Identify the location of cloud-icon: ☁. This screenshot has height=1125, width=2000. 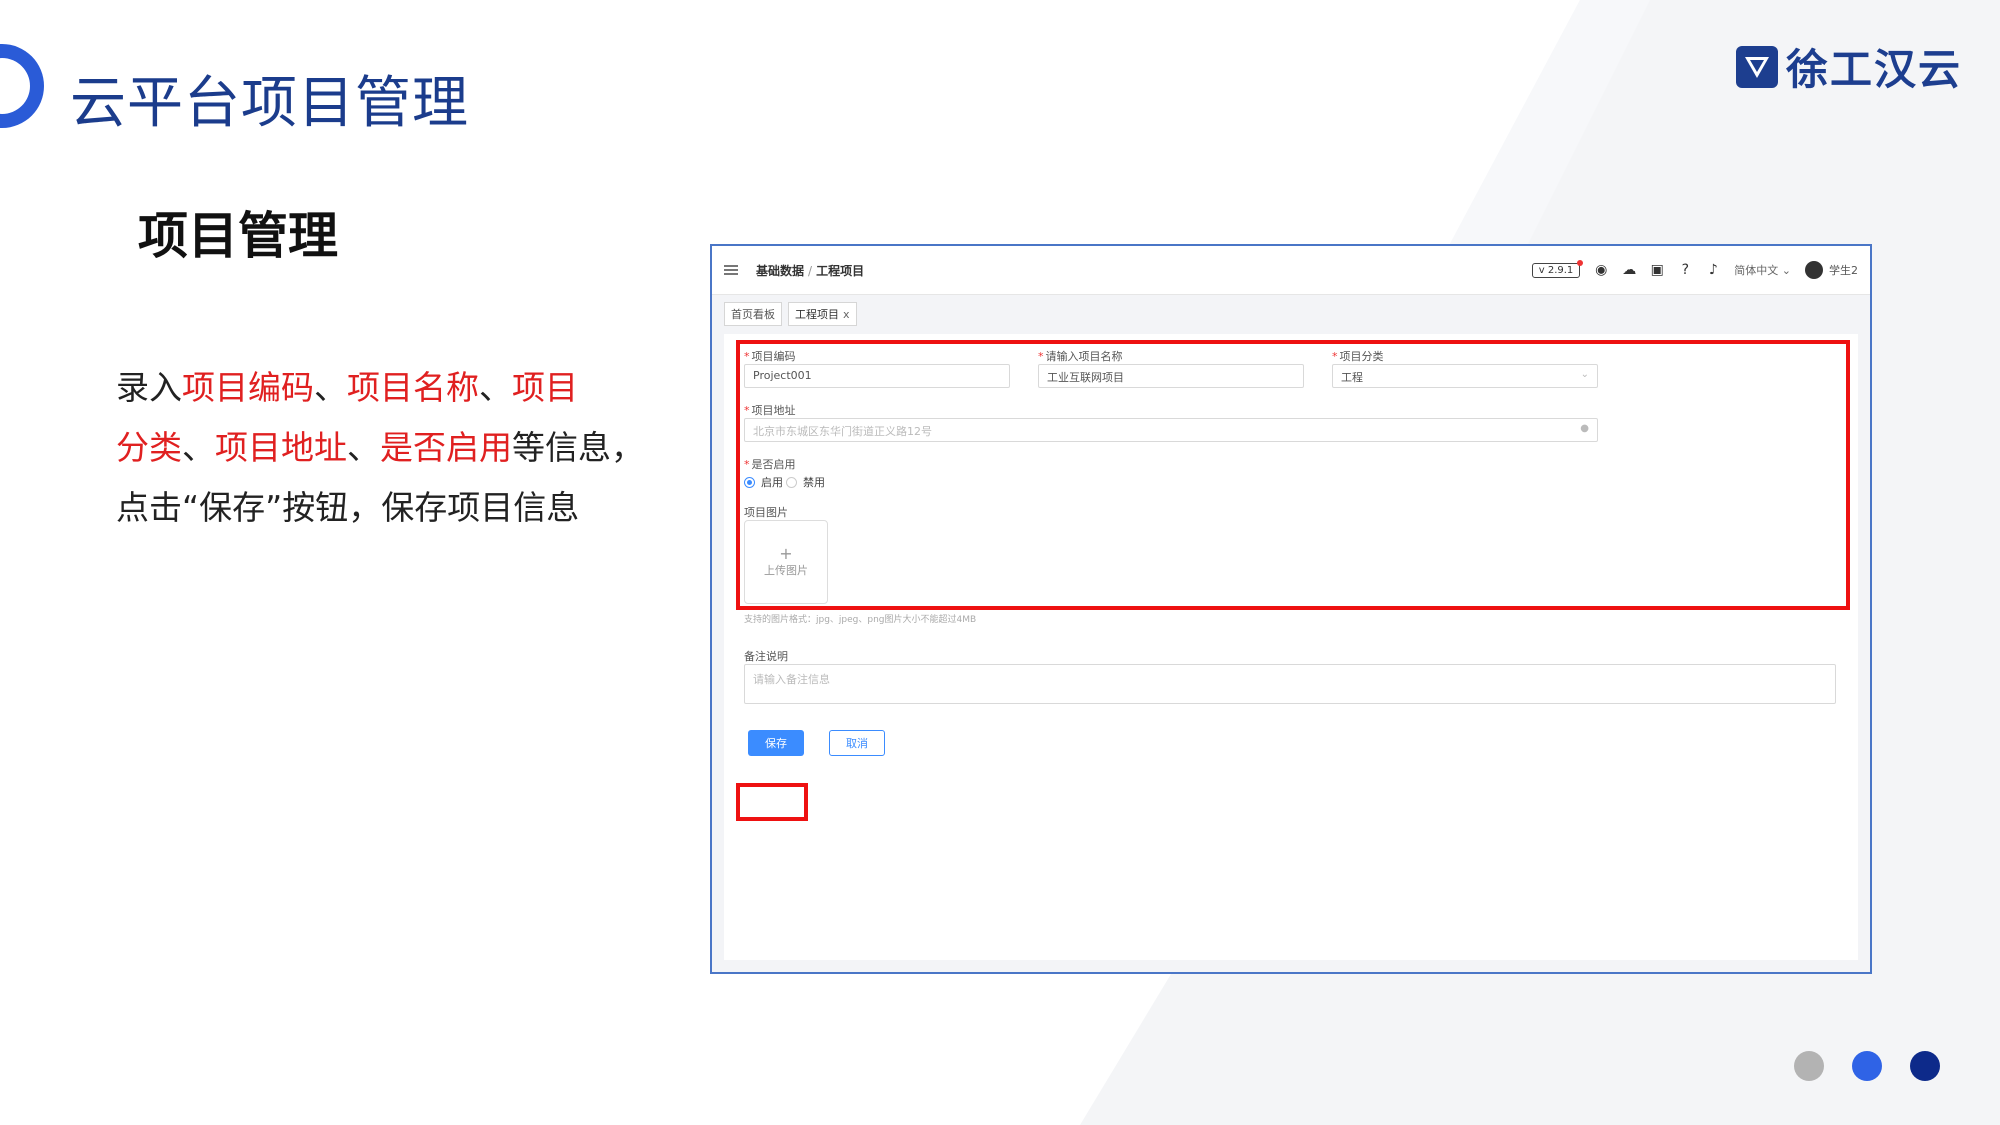
(1629, 270).